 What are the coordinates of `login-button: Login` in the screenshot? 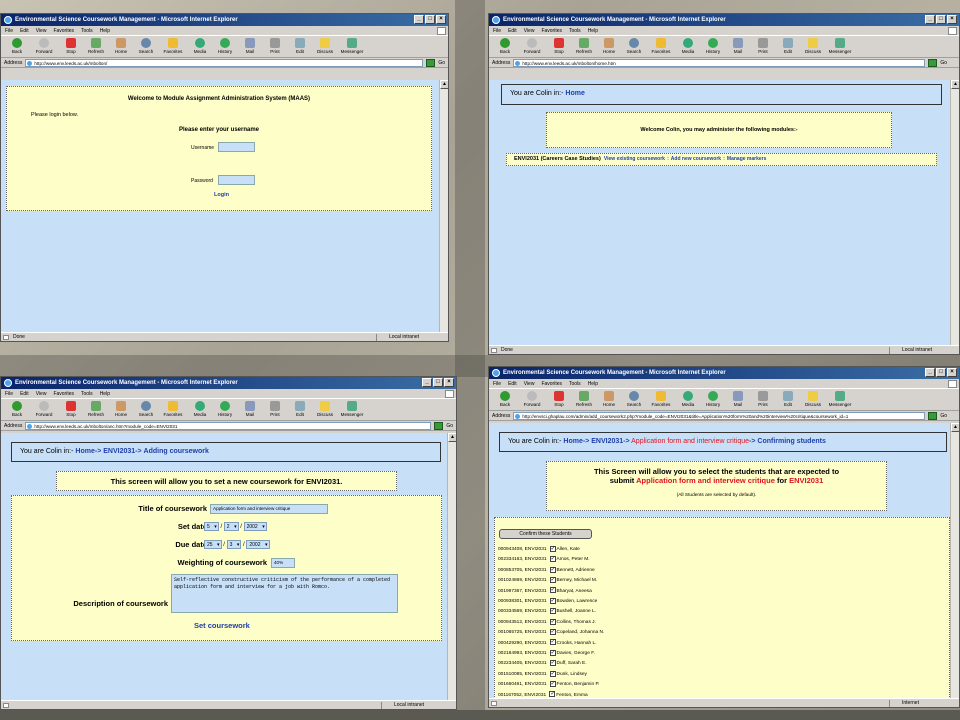 It's located at (221, 195).